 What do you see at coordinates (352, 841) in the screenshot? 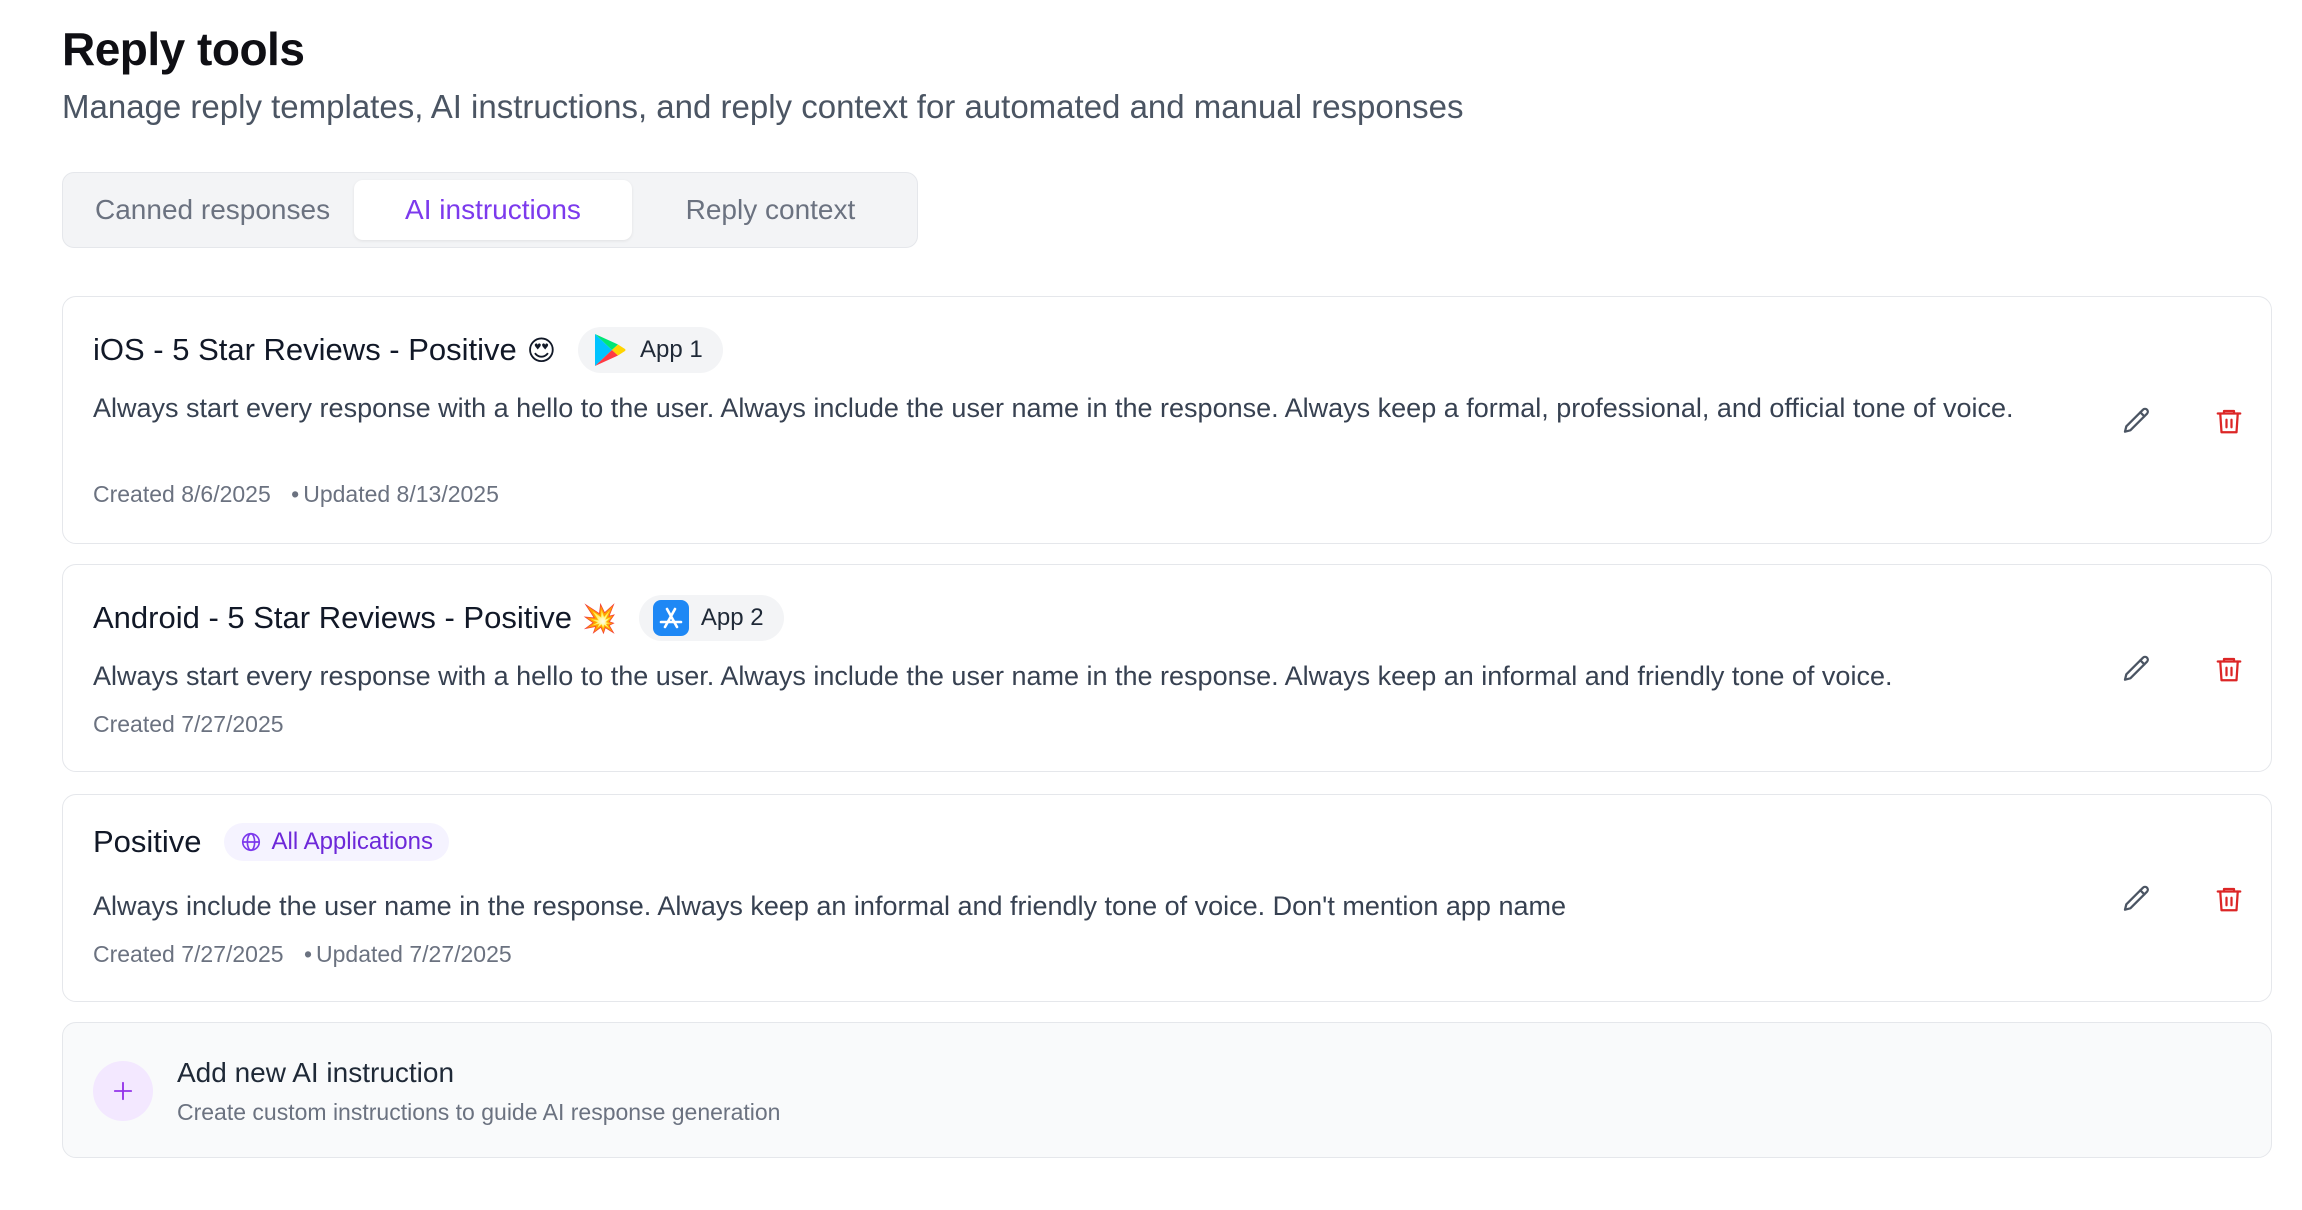
I see `app-badge-label: All Applications` at bounding box center [352, 841].